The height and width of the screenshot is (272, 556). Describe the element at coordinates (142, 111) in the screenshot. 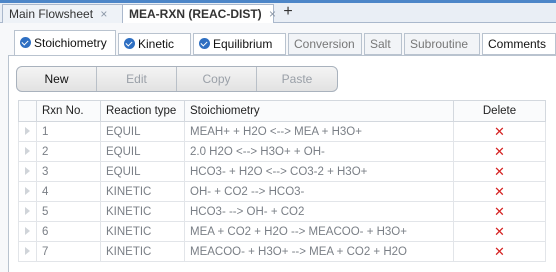

I see `column-header-reaction-type: Reaction type` at that location.